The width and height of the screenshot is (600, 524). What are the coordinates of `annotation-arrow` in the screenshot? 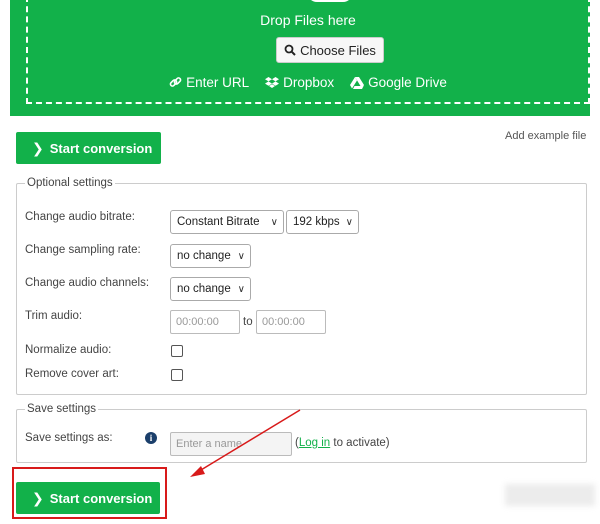 It's located at (245, 443).